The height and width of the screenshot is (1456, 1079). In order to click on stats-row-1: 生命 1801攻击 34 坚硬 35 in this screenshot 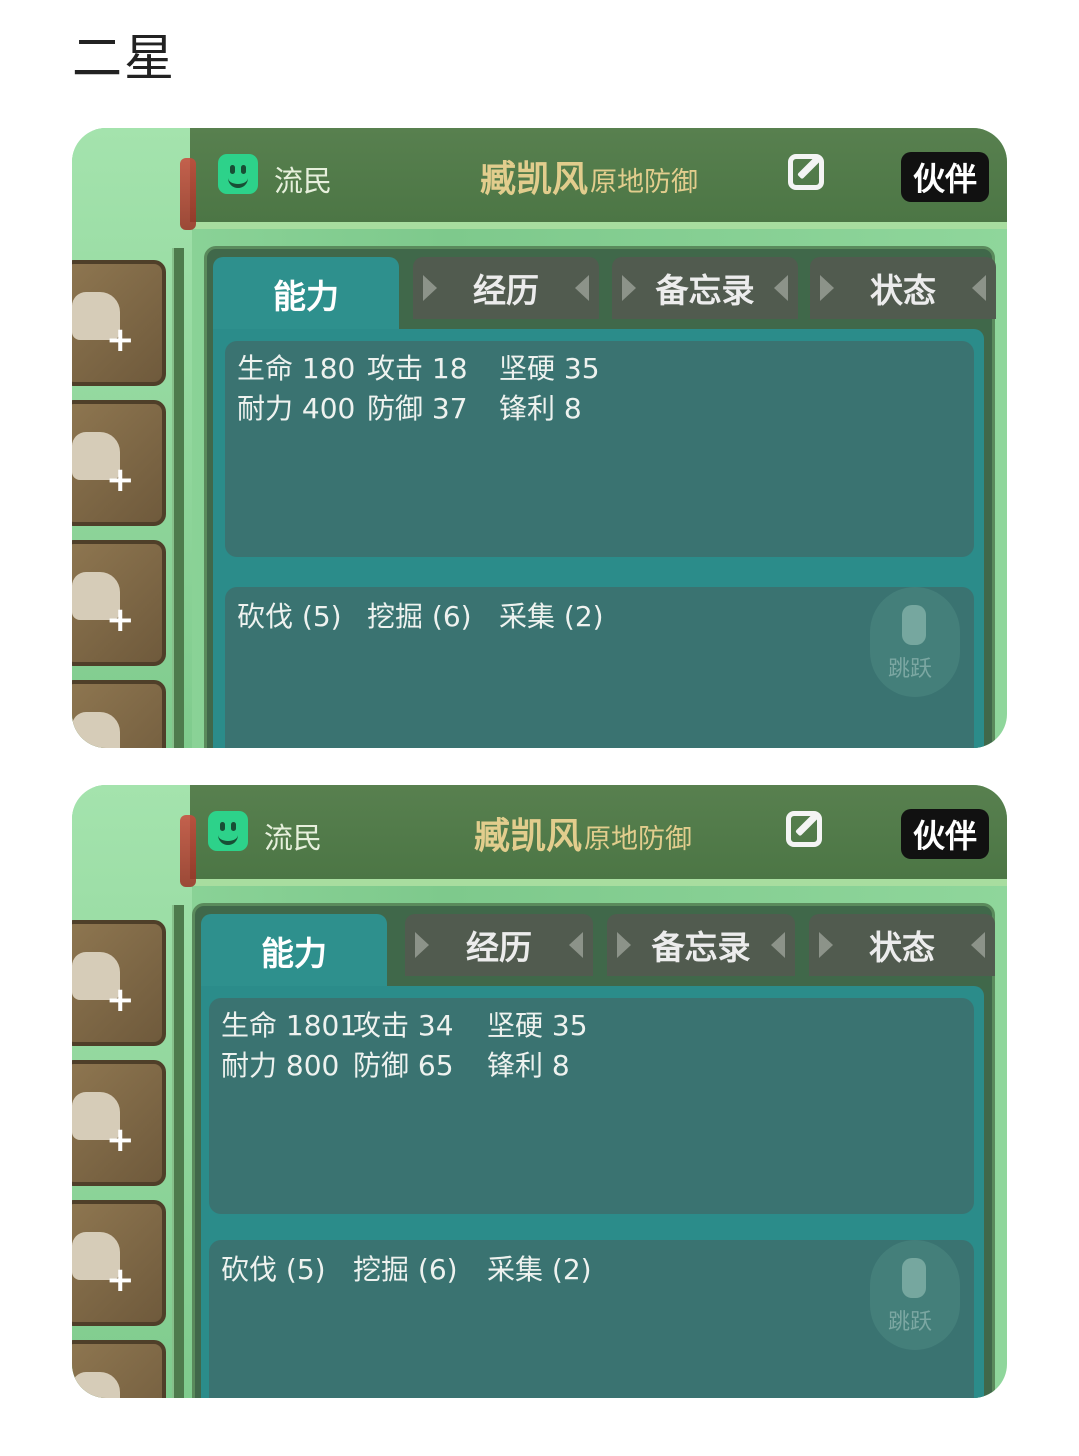, I will do `click(404, 1024)`.